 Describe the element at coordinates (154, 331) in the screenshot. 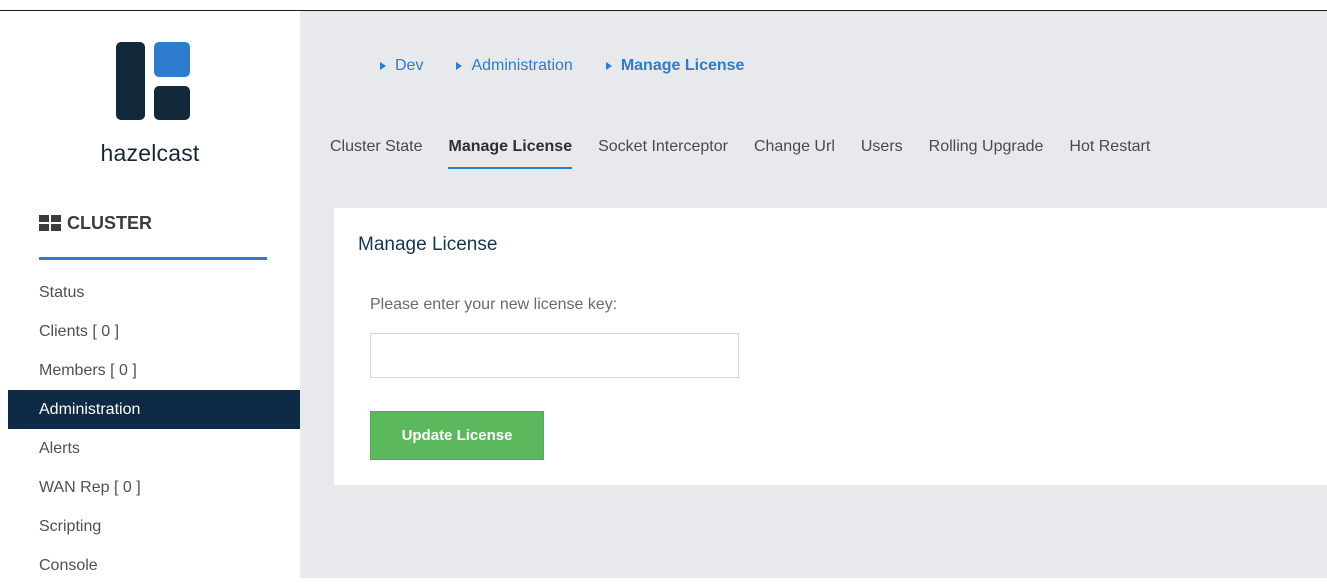

I see `sidebar-item-clients: Clients [ 0 ]` at that location.